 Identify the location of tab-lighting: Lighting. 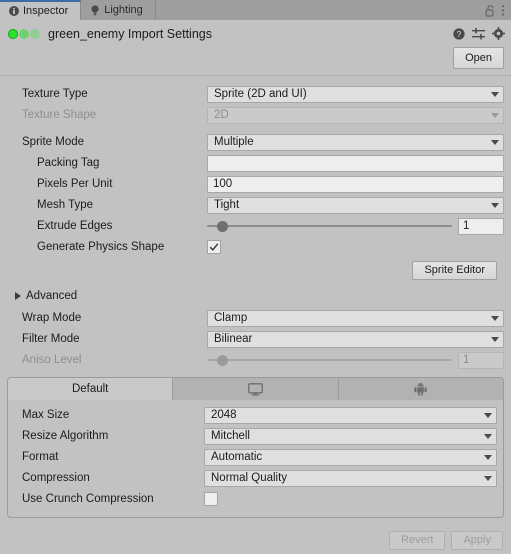
(118, 10).